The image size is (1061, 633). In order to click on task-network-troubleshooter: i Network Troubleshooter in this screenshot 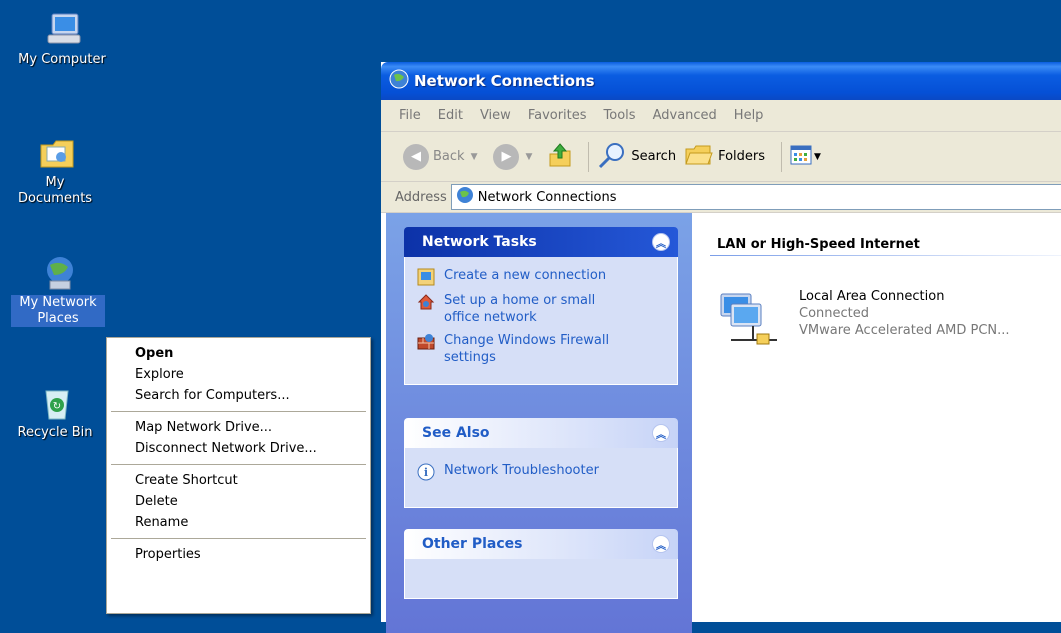, I will do `click(541, 471)`.